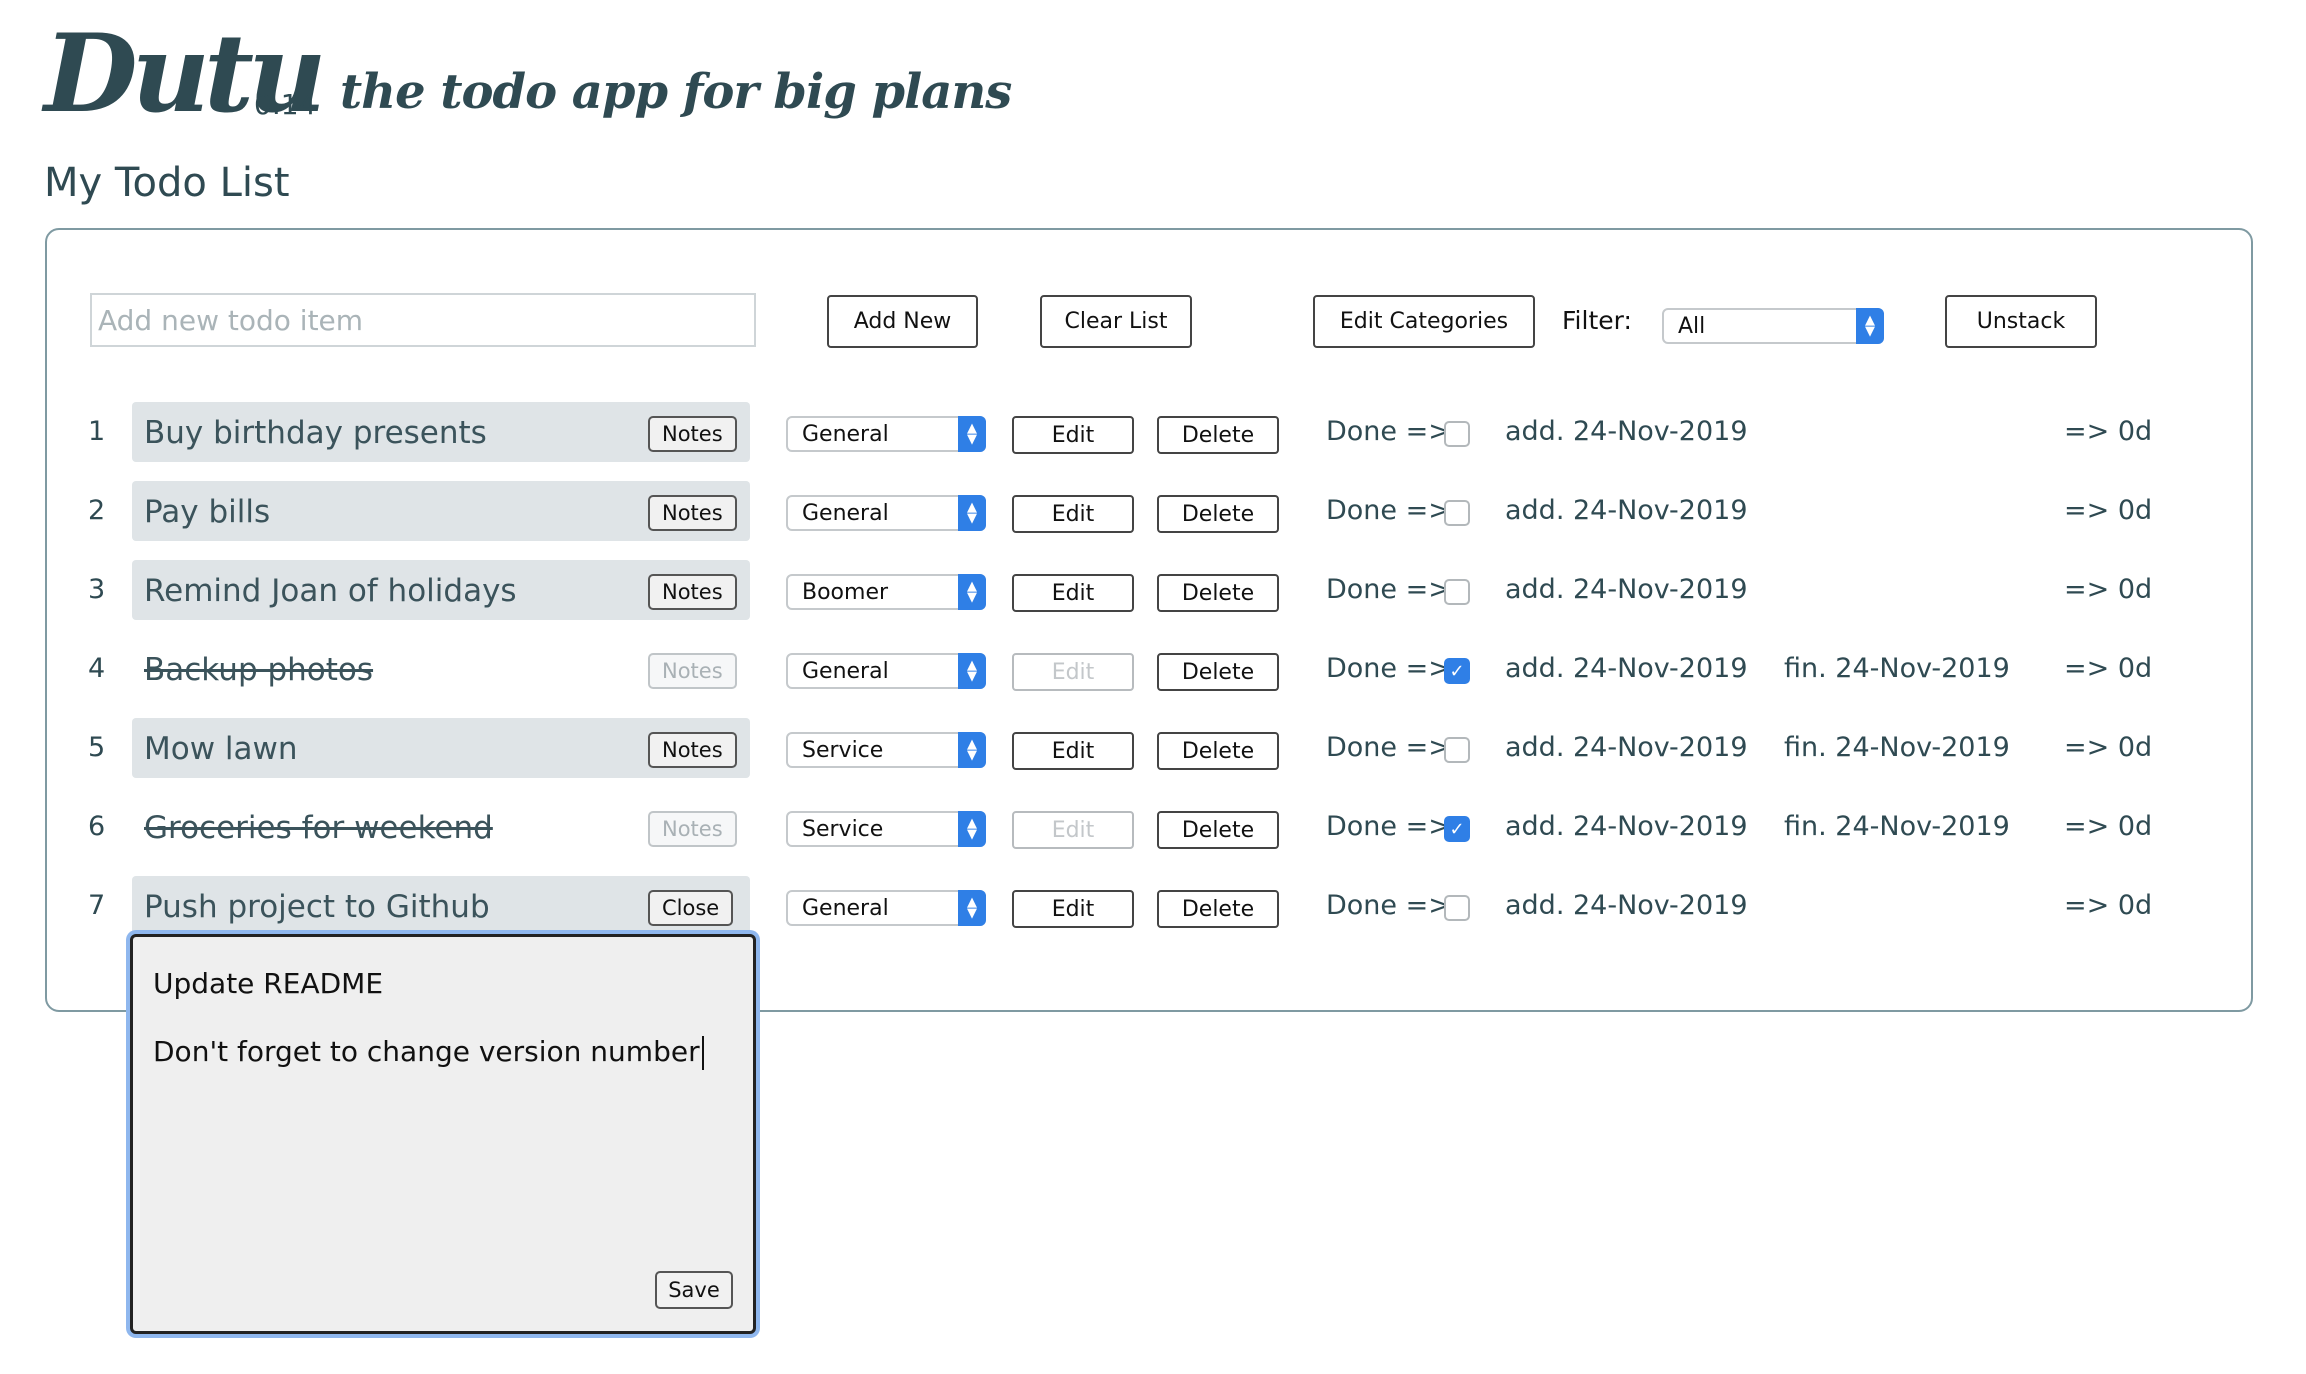 This screenshot has width=2306, height=1374. Describe the element at coordinates (318, 828) in the screenshot. I see `todo-text: Groceries for weekend` at that location.